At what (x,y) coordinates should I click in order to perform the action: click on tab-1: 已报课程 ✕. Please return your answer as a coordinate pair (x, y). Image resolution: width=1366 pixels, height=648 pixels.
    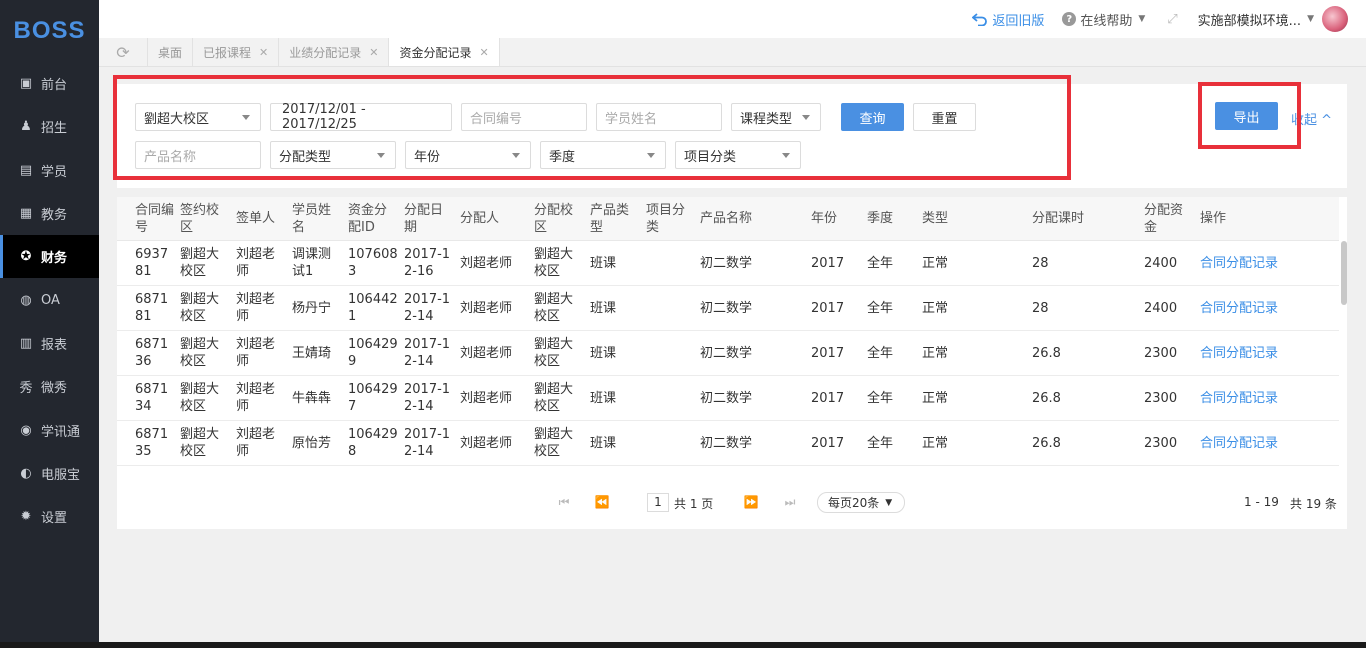
    Looking at the image, I should click on (236, 52).